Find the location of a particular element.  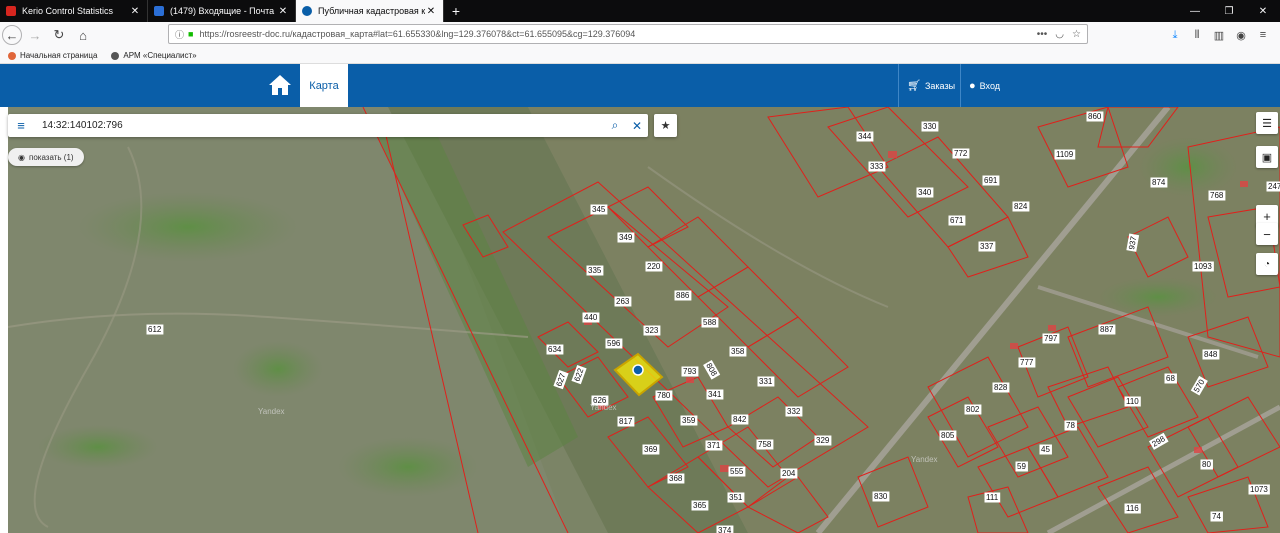

zoom-out-button: − is located at coordinates (1267, 234).